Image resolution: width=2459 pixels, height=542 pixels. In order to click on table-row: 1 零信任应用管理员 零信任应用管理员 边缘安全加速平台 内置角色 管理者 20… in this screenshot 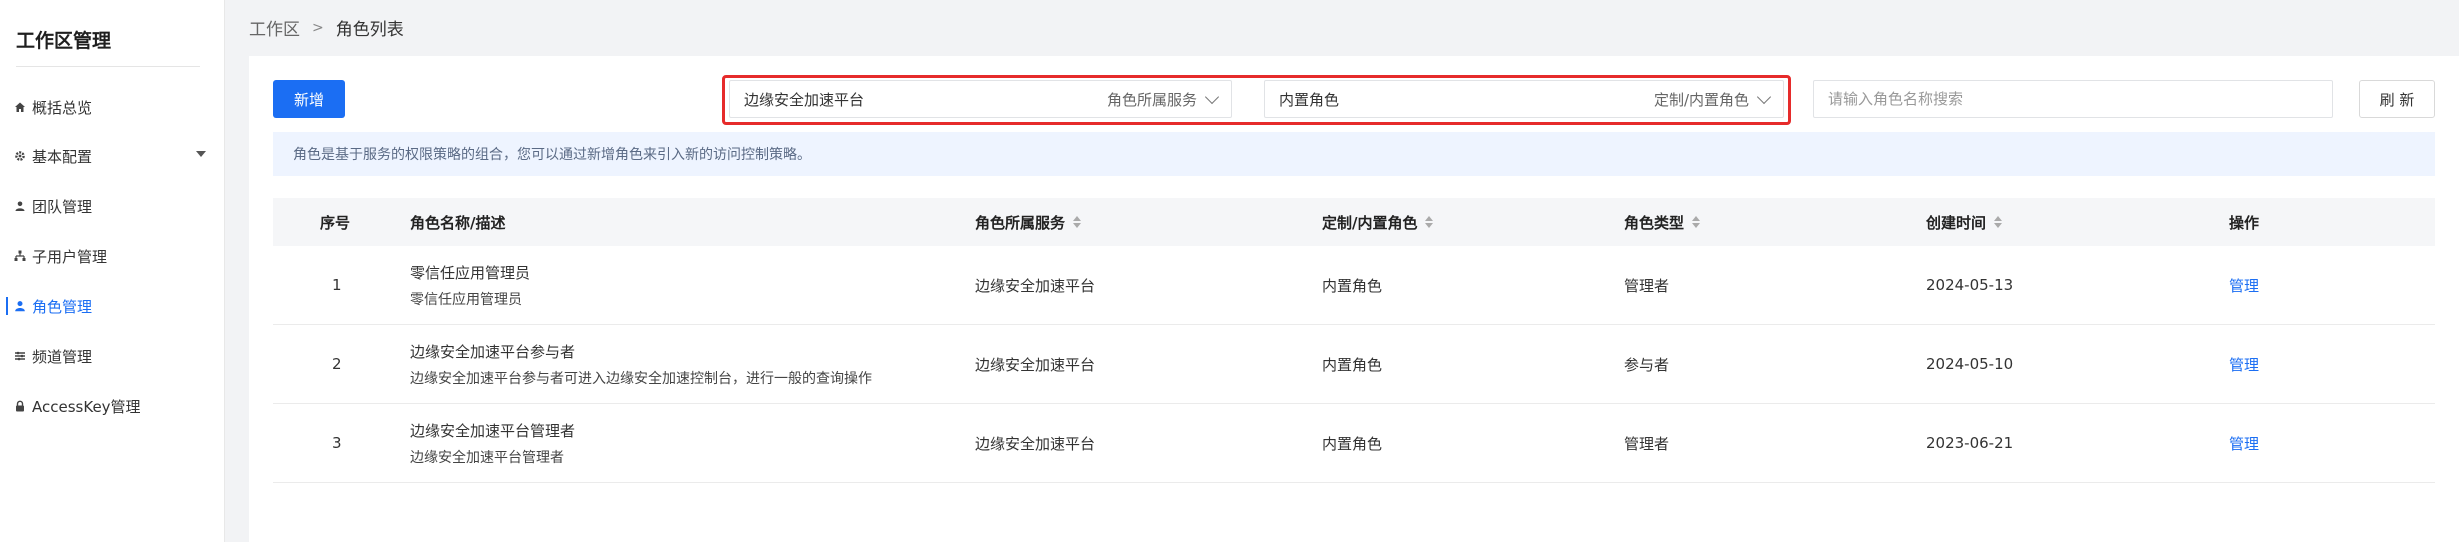, I will do `click(1354, 285)`.